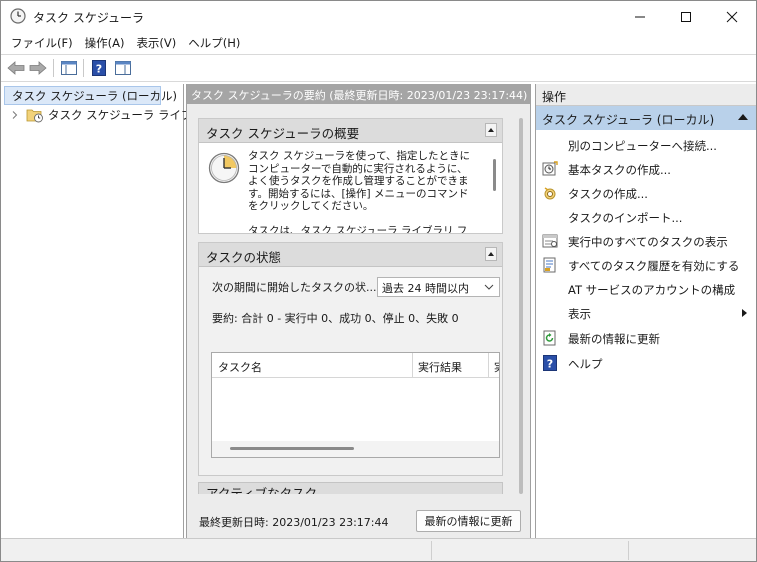 This screenshot has width=757, height=562. What do you see at coordinates (283, 133) in the screenshot?
I see `overview-title: タスク スケジューラの概要` at bounding box center [283, 133].